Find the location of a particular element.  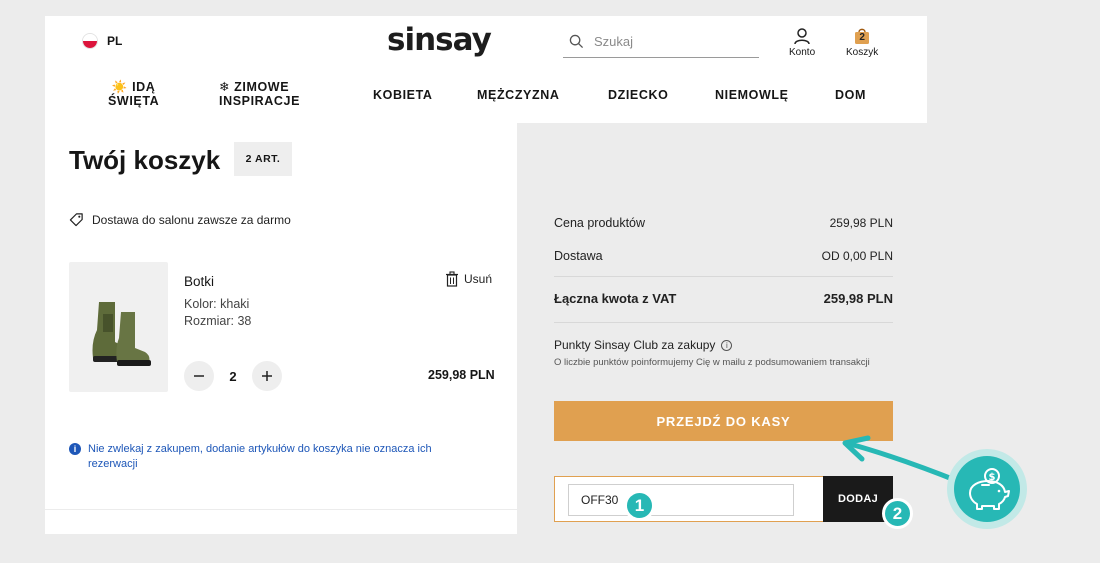

cart-count: 2 is located at coordinates (862, 37).